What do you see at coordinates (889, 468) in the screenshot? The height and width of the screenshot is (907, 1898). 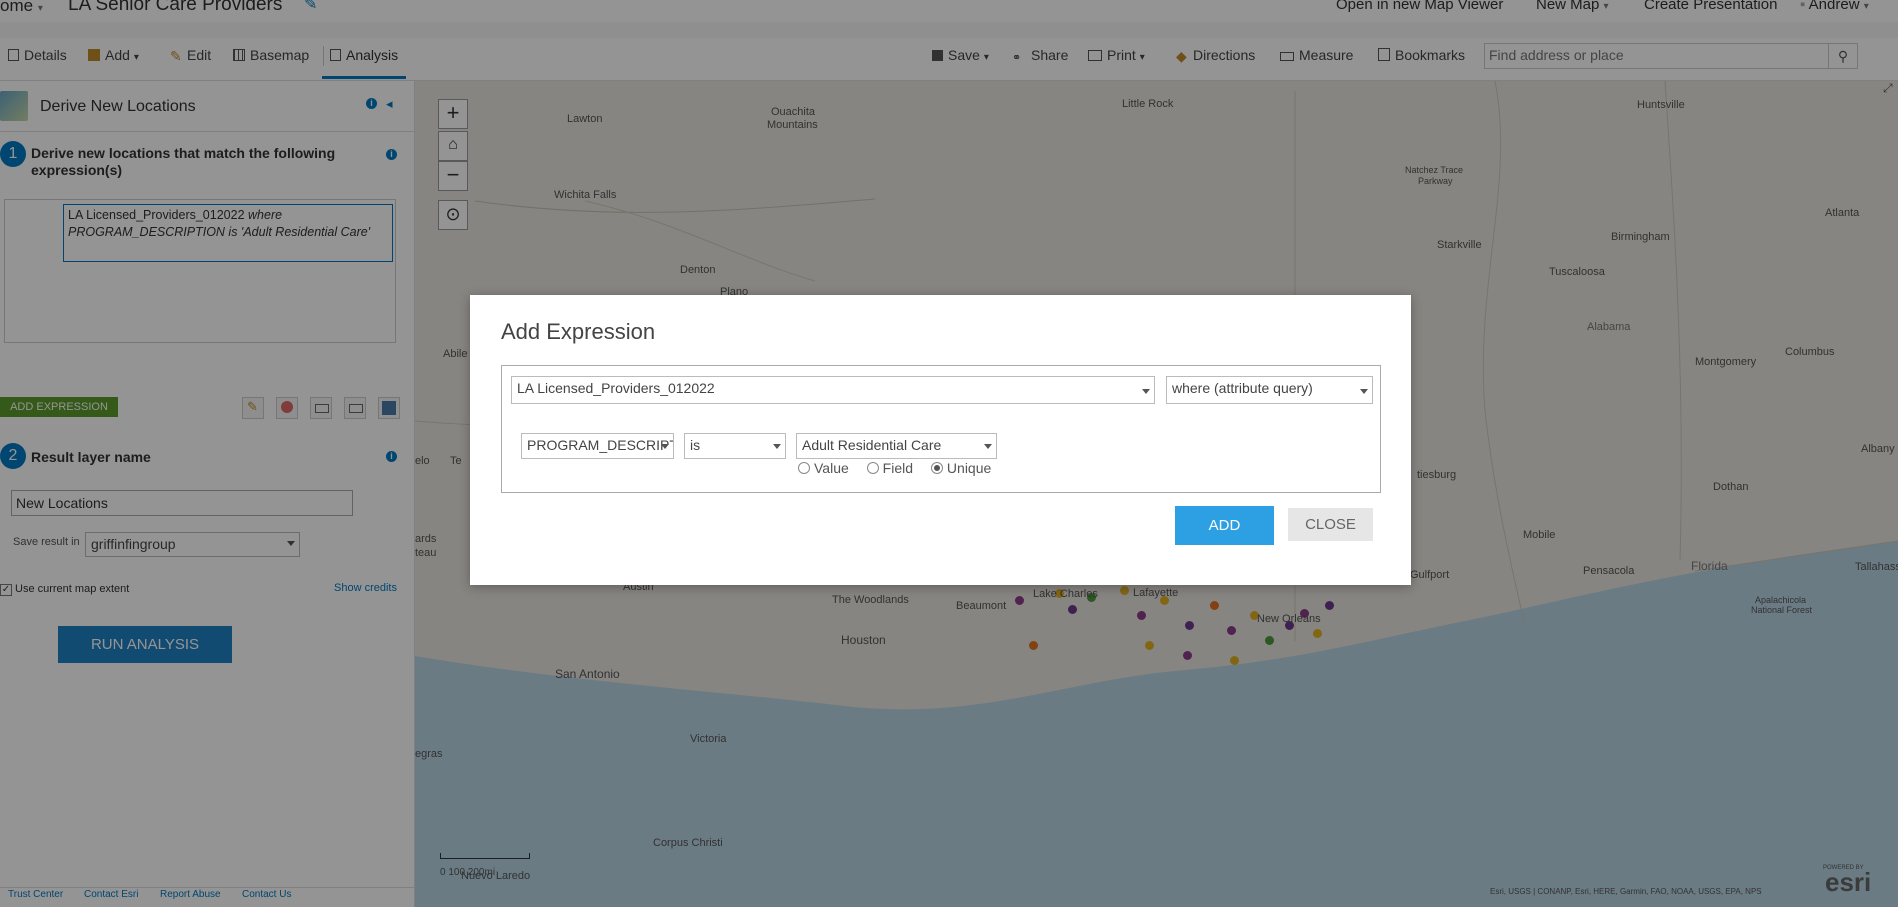 I see `field-radio: Field` at bounding box center [889, 468].